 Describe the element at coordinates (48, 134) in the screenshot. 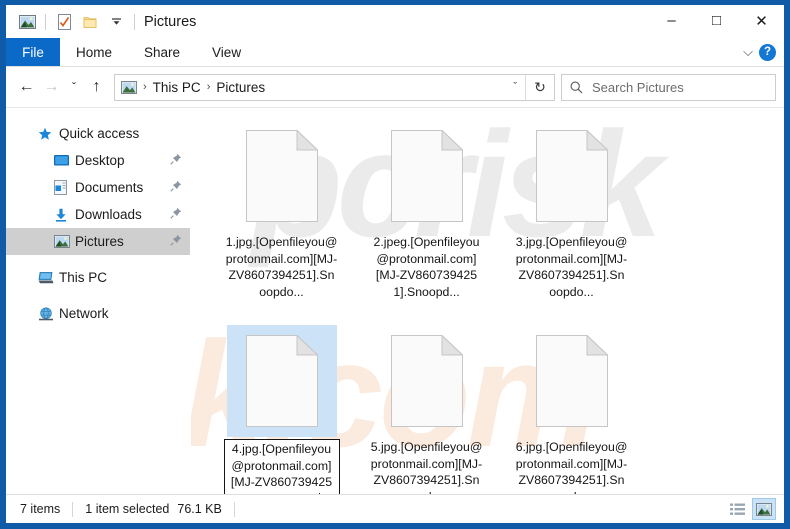

I see `star-icon` at that location.